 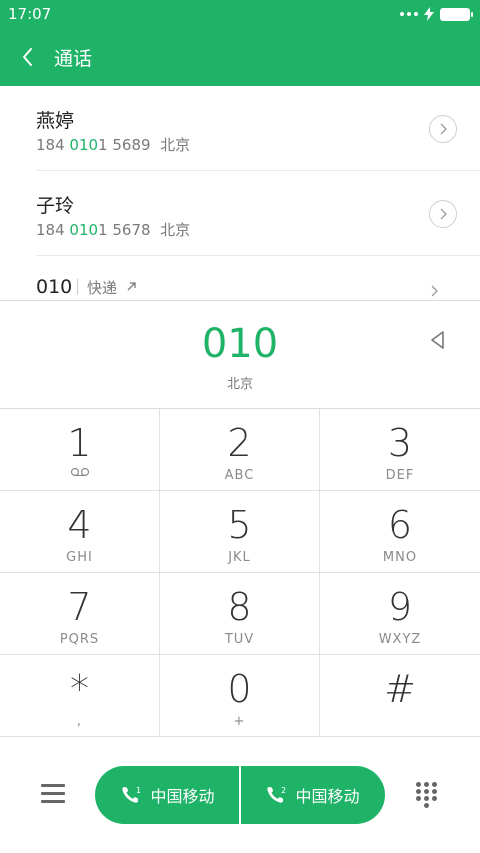 I want to click on menu-button, so click(x=53, y=794).